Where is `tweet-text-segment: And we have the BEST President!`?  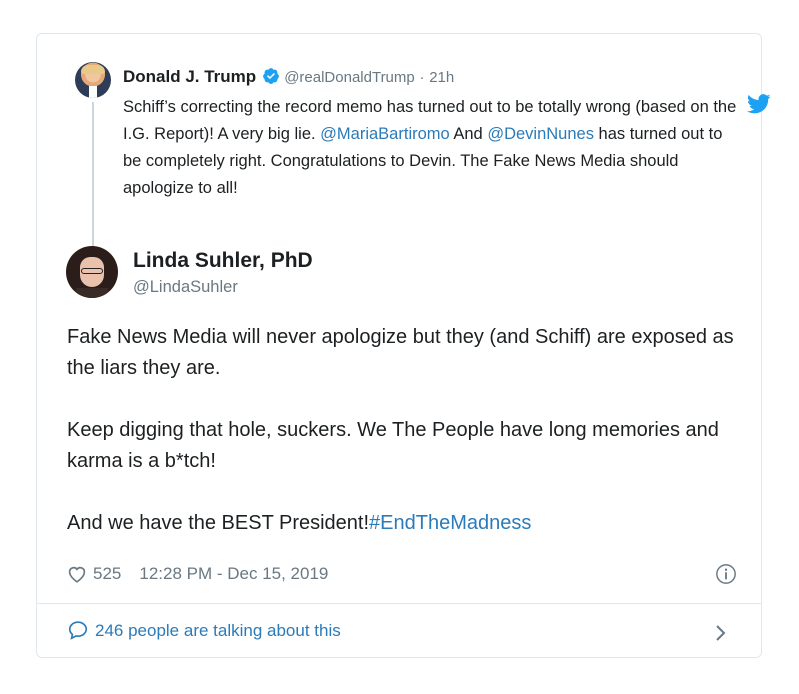 tweet-text-segment: And we have the BEST President! is located at coordinates (218, 523).